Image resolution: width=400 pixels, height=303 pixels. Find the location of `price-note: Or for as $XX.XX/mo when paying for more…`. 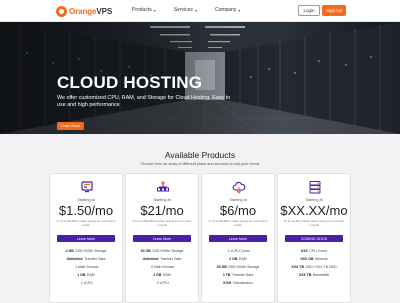

price-note: Or for as $XX.XX/mo when paying for more… is located at coordinates (314, 223).